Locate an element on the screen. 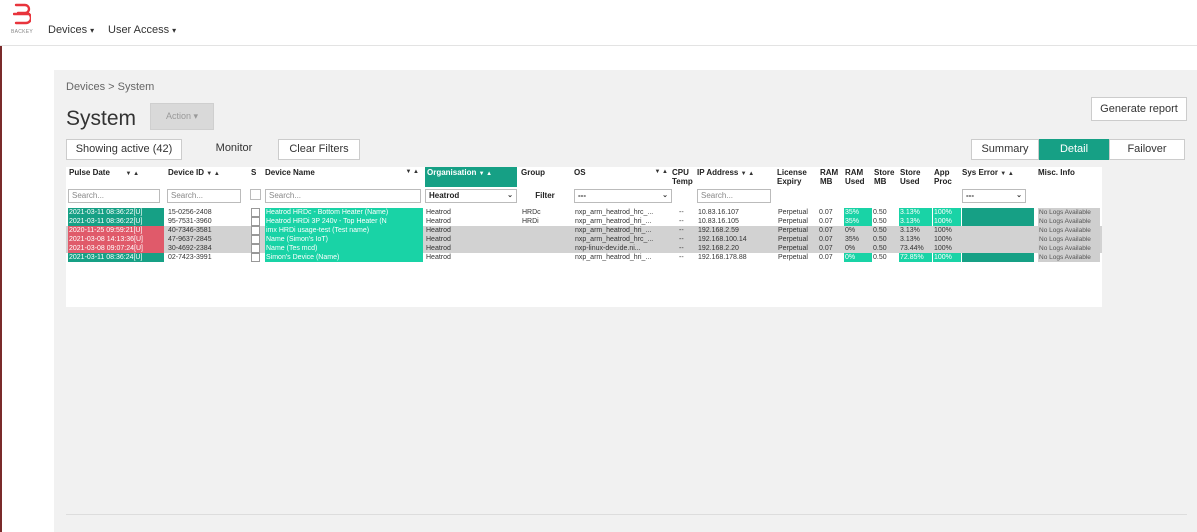  clear-filters-button: Clear Filters is located at coordinates (319, 149).